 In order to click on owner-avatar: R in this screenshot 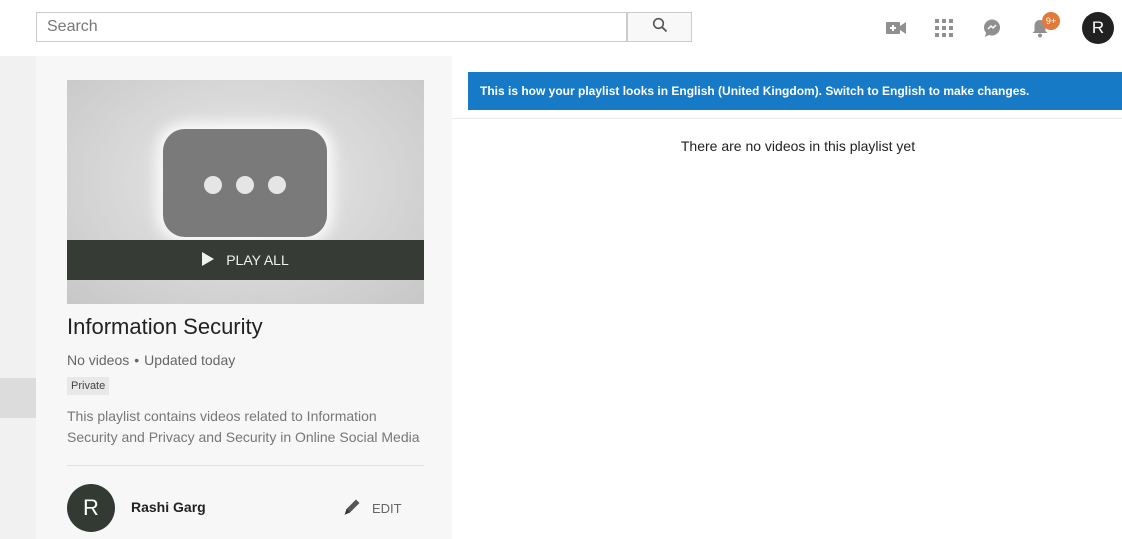, I will do `click(91, 508)`.